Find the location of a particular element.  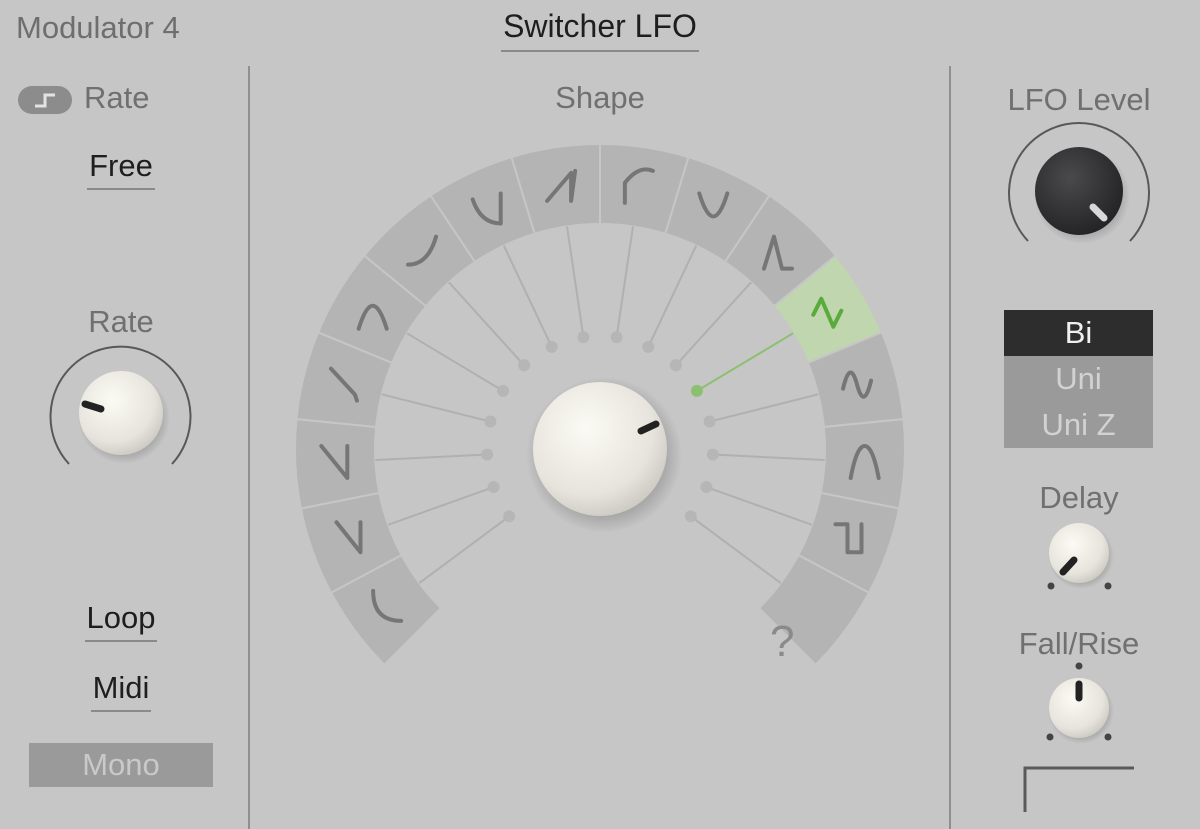

envelope-preview-icon is located at coordinates (1078, 789).